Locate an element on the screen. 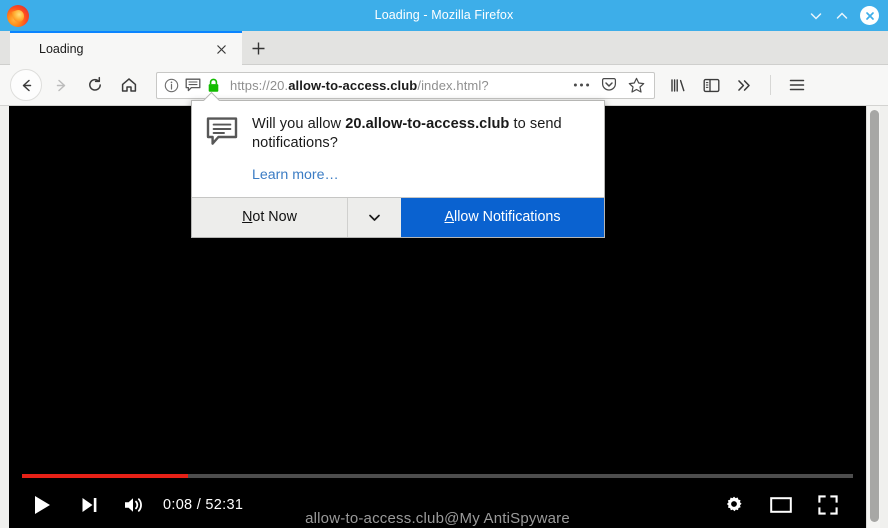 The width and height of the screenshot is (888, 528). url-path: /index.html? is located at coordinates (453, 85).